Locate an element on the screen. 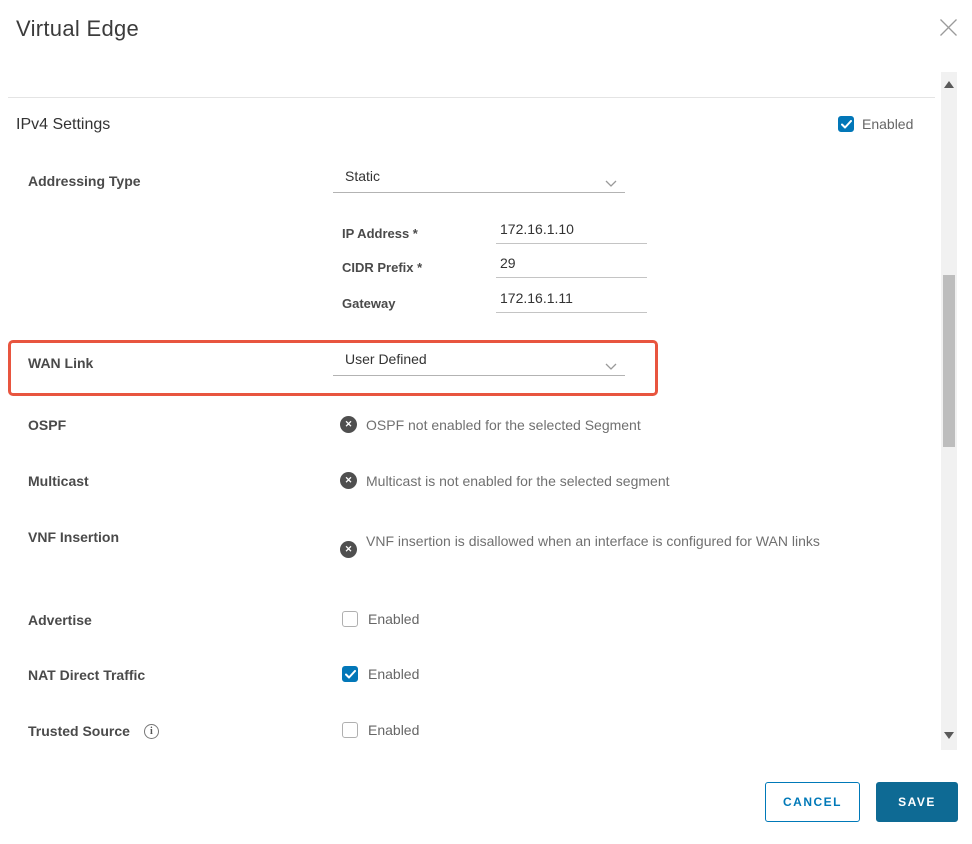 This screenshot has width=972, height=844. gateway-input is located at coordinates (571, 301).